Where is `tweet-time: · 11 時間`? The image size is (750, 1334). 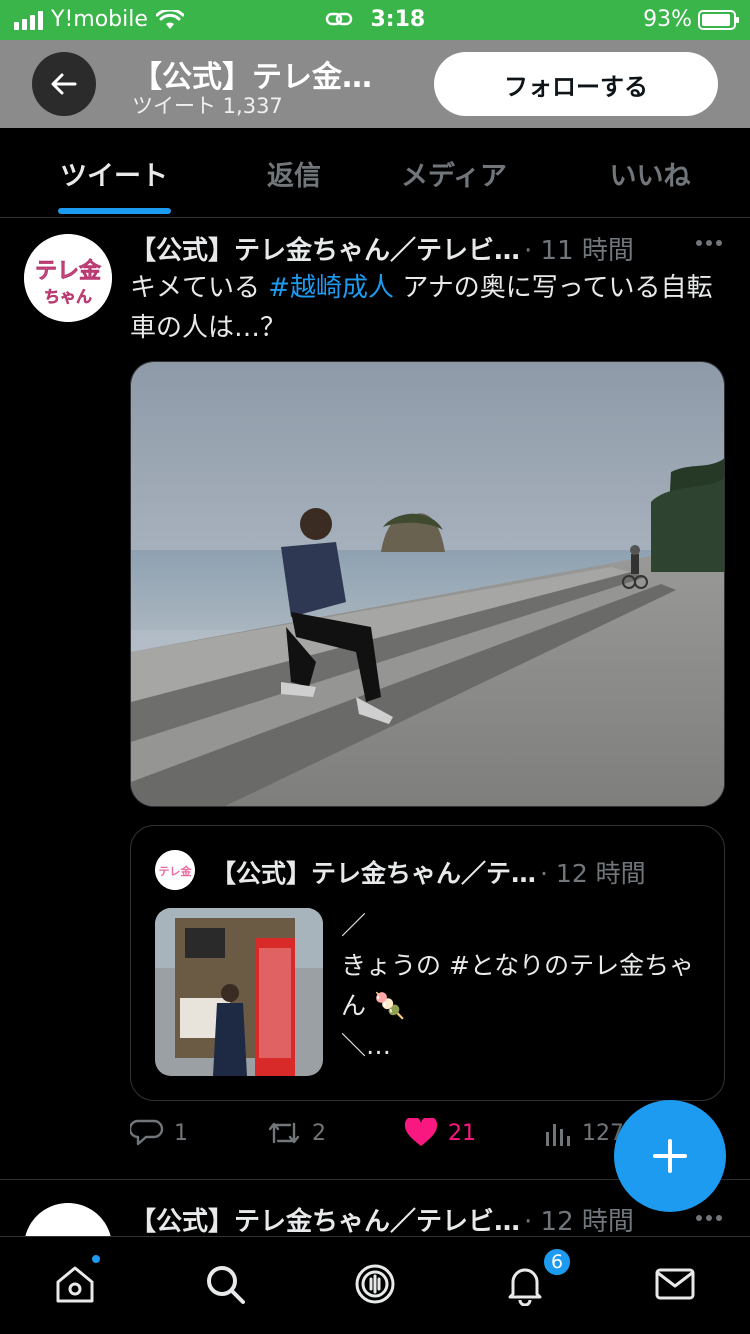
tweet-time: · 11 時間 is located at coordinates (579, 251).